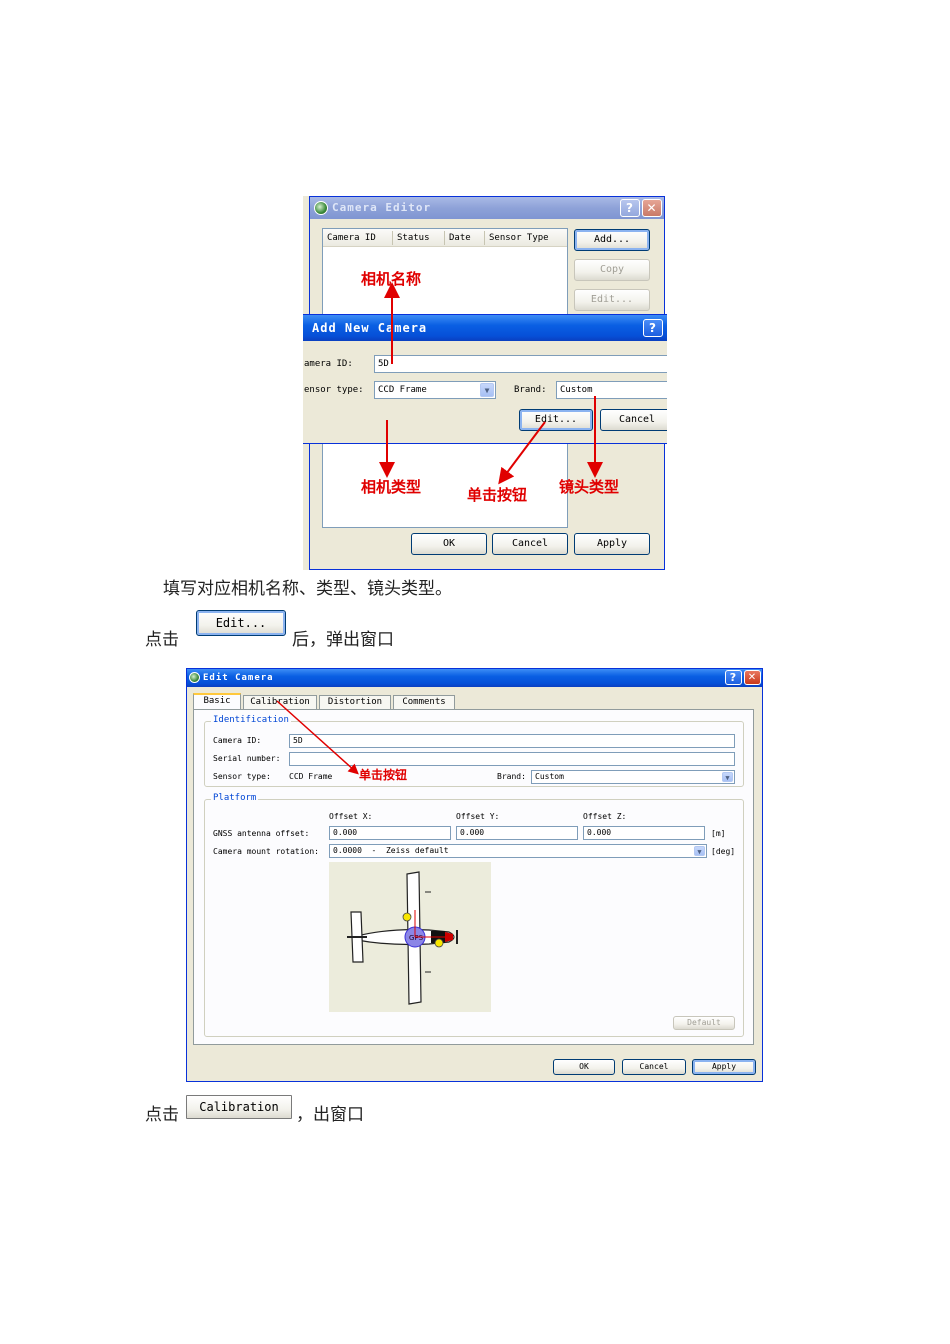  I want to click on camera-id-label: amera ID:, so click(328, 364).